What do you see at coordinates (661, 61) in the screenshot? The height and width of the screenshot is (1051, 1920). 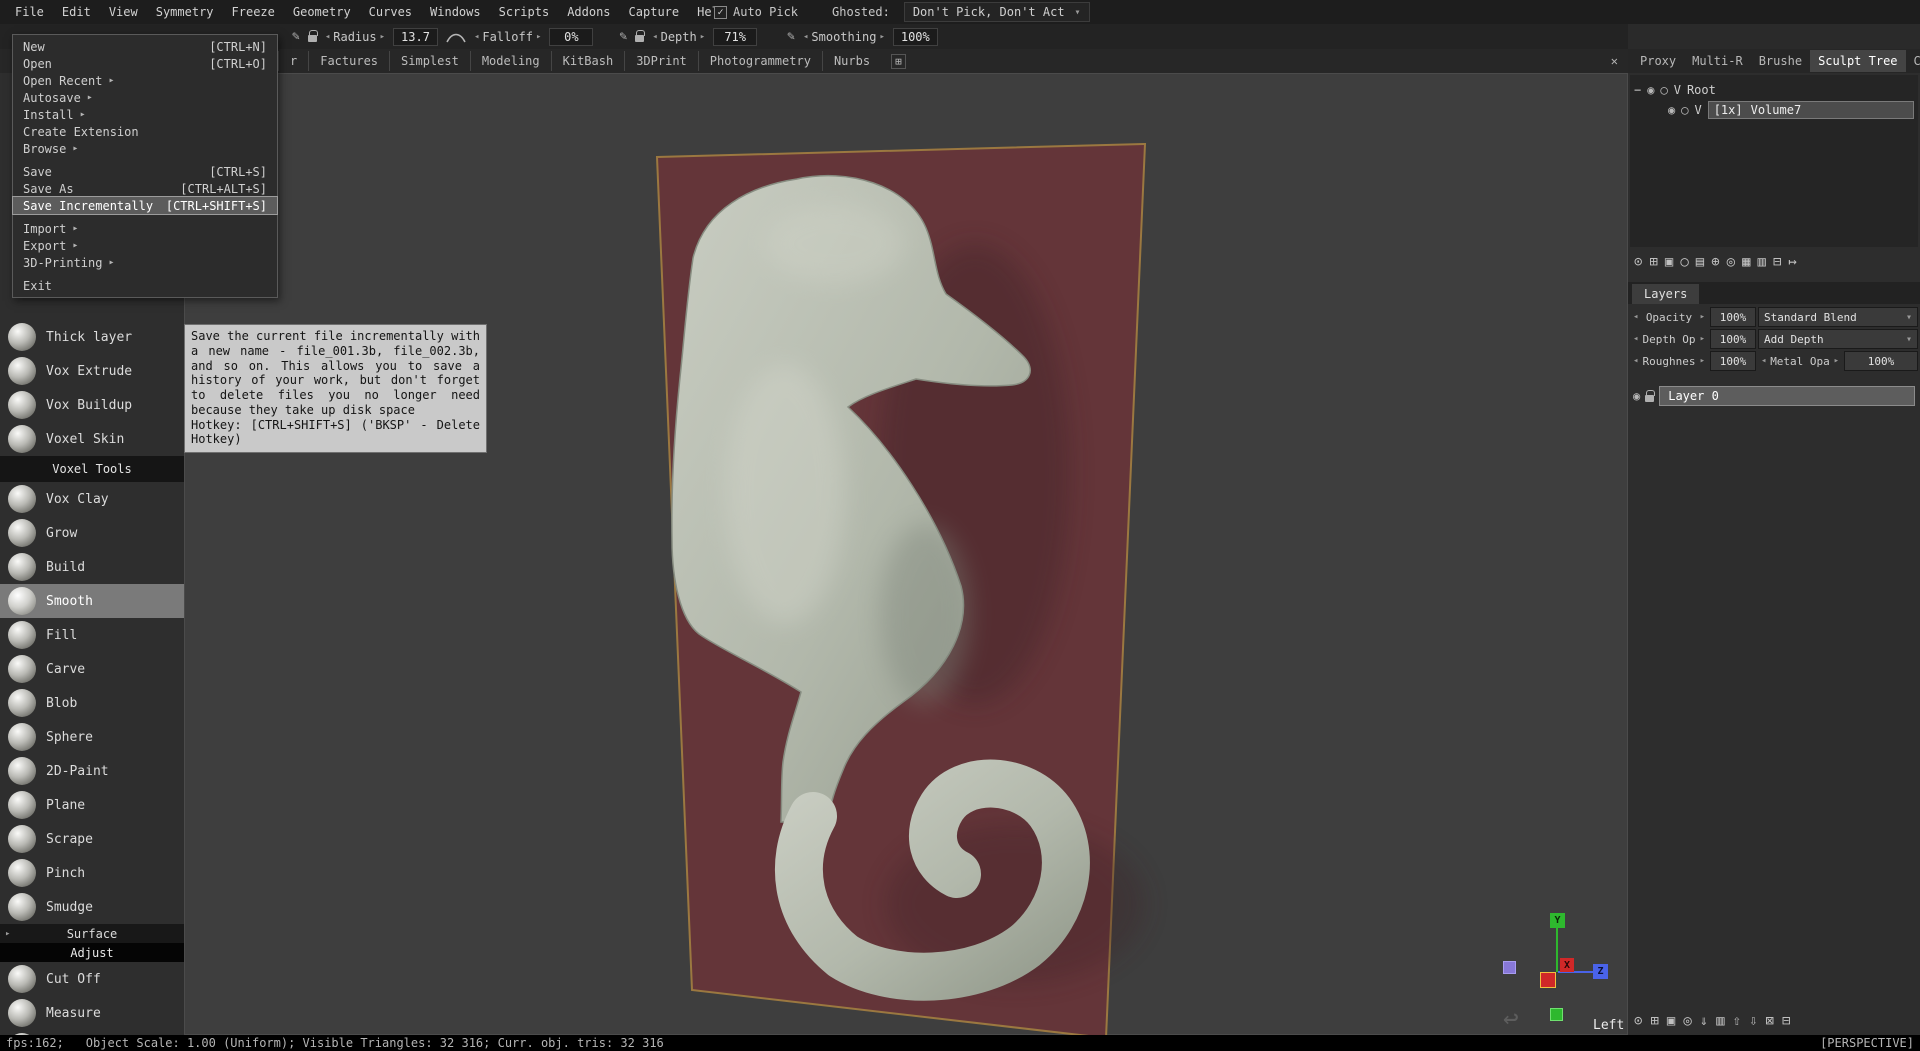 I see `workspace-tab: 3DPrint` at bounding box center [661, 61].